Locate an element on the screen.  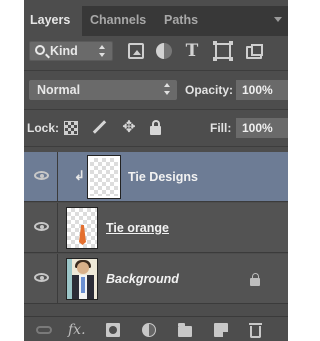
tie-thumbnail-shape is located at coordinates (82, 235).